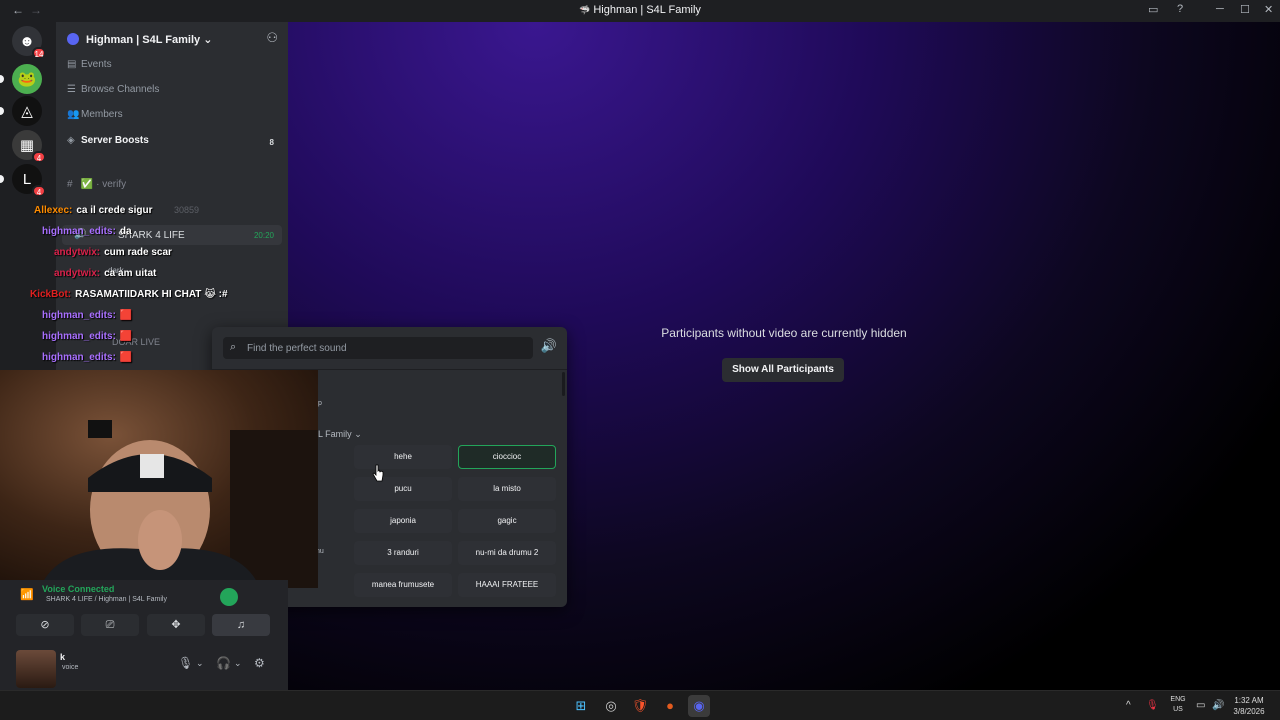  What do you see at coordinates (507, 521) in the screenshot?
I see `sound-button: gagic` at bounding box center [507, 521].